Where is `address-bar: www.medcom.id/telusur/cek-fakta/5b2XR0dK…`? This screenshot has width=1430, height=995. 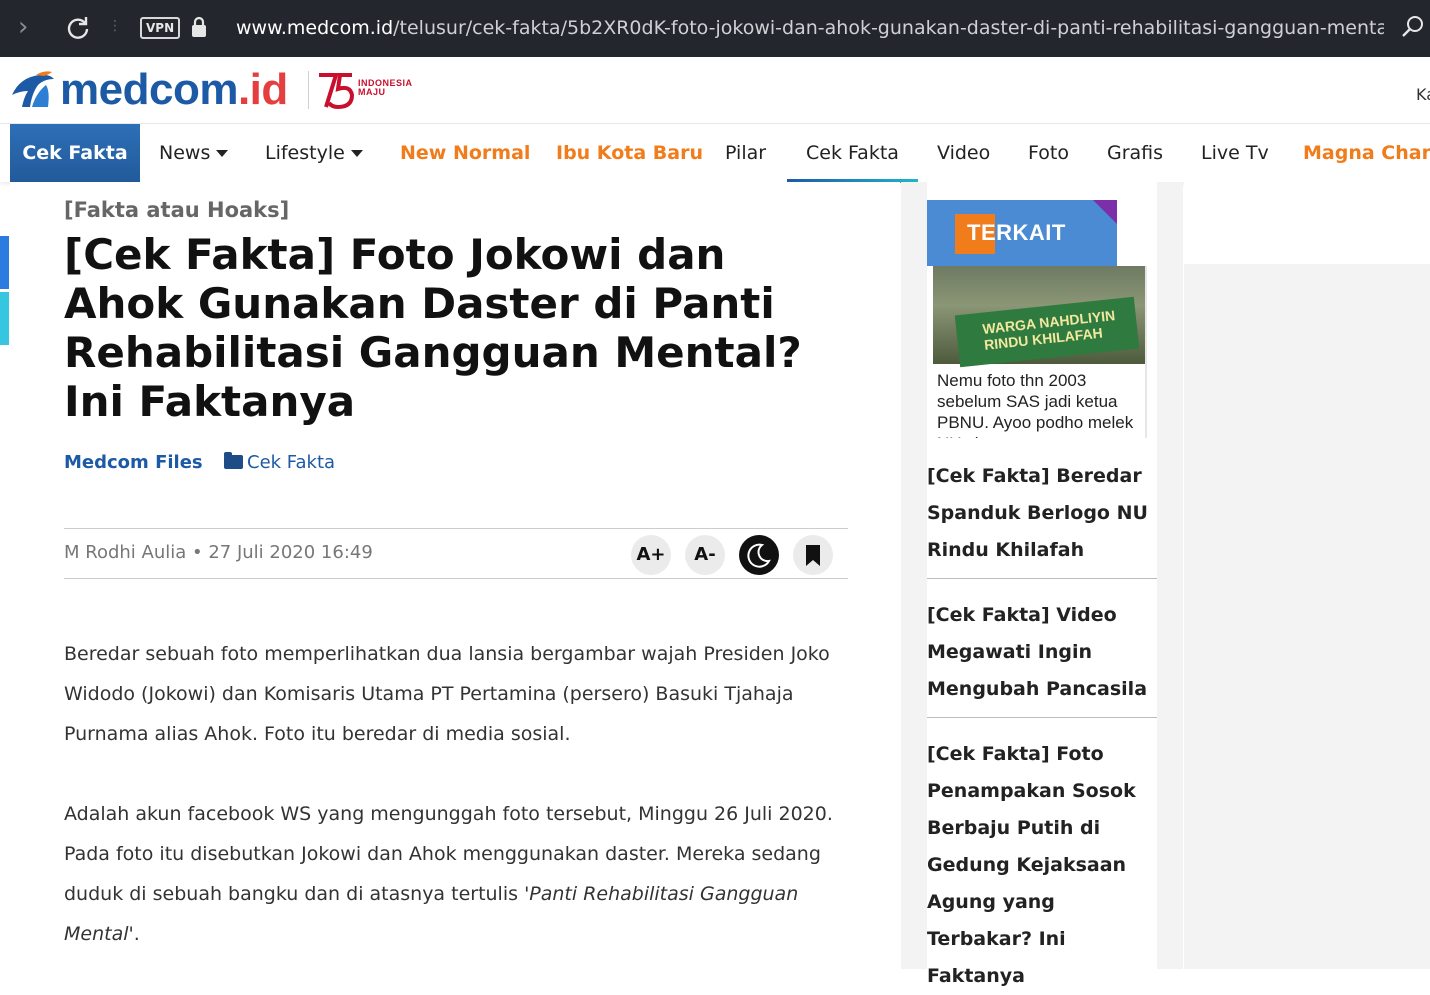
address-bar: www.medcom.id/telusur/cek-fakta/5b2XR0dK… is located at coordinates (810, 28).